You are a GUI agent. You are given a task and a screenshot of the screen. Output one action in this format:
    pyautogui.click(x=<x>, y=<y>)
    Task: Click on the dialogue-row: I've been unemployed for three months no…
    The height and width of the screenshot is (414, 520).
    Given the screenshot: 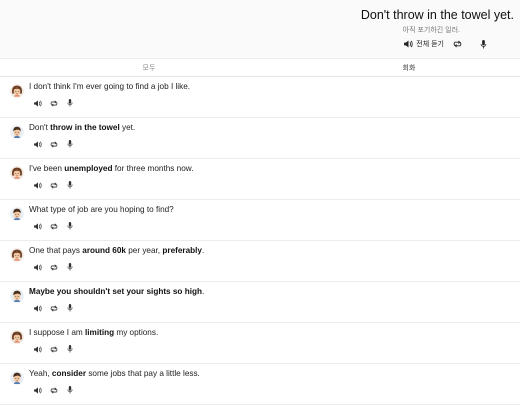 What is the action you would take?
    pyautogui.click(x=260, y=179)
    